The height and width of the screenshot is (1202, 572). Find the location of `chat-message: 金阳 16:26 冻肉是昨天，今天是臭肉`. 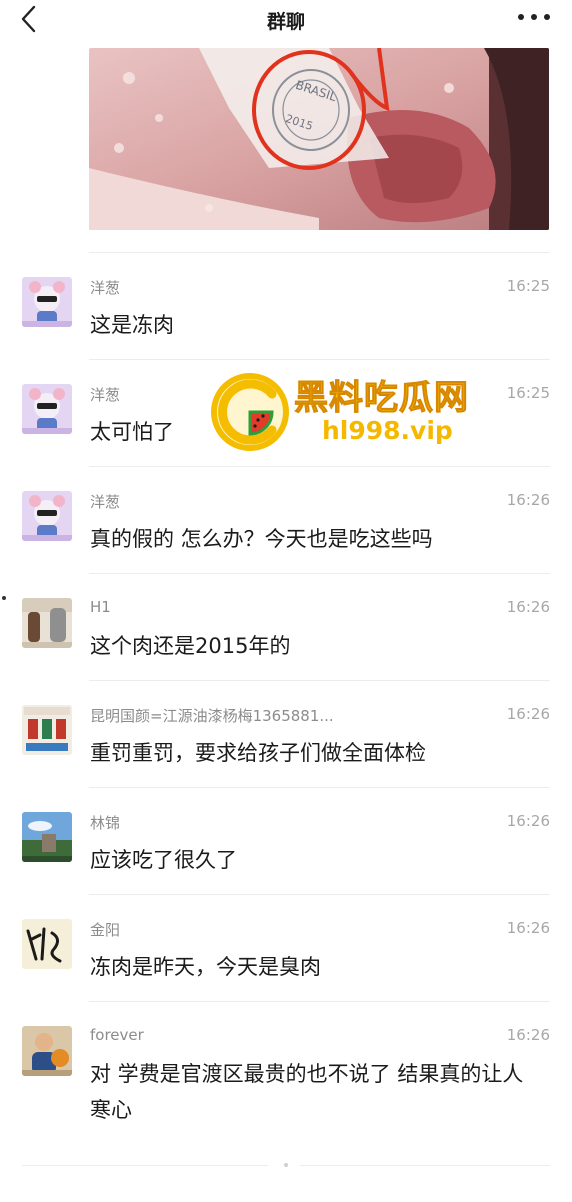

chat-message: 金阳 16:26 冻肉是昨天，今天是臭肉 is located at coordinates (286, 949).